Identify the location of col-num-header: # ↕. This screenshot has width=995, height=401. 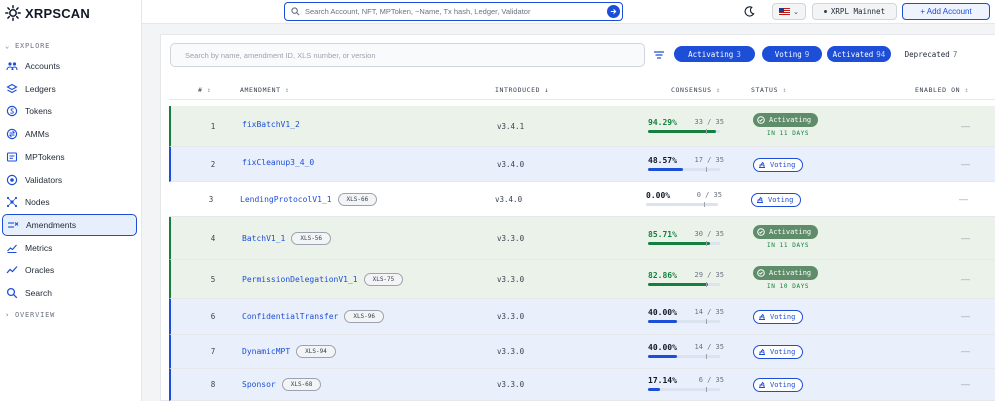
(205, 90).